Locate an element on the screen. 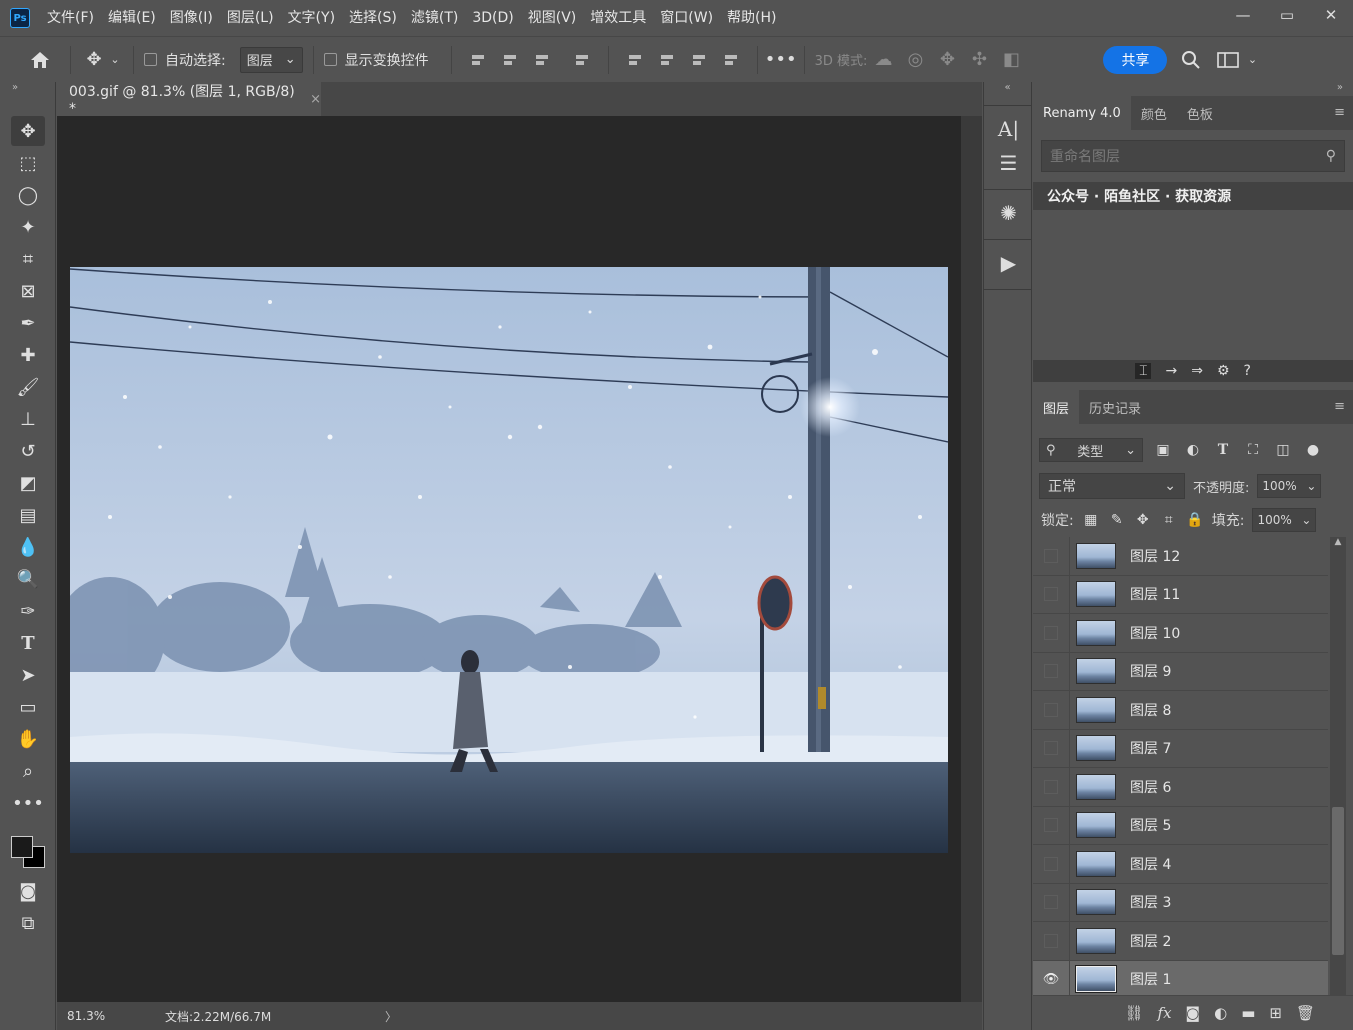 Image resolution: width=1353 pixels, height=1030 pixels. renamy-plugin-icon: ✺ is located at coordinates (1008, 213).